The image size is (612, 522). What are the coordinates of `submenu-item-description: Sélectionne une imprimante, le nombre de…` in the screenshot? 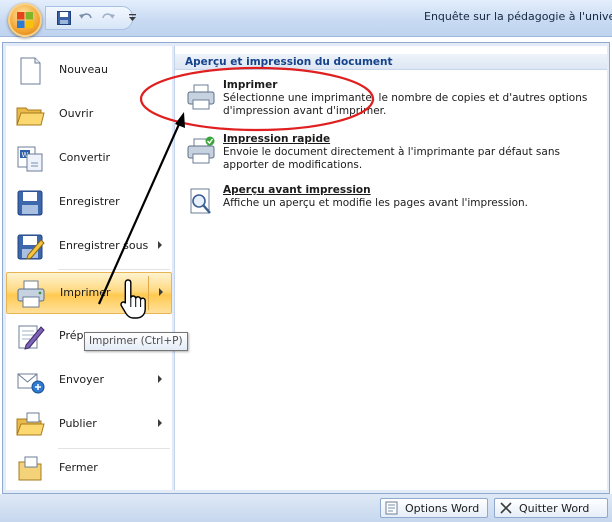 It's located at (405, 104).